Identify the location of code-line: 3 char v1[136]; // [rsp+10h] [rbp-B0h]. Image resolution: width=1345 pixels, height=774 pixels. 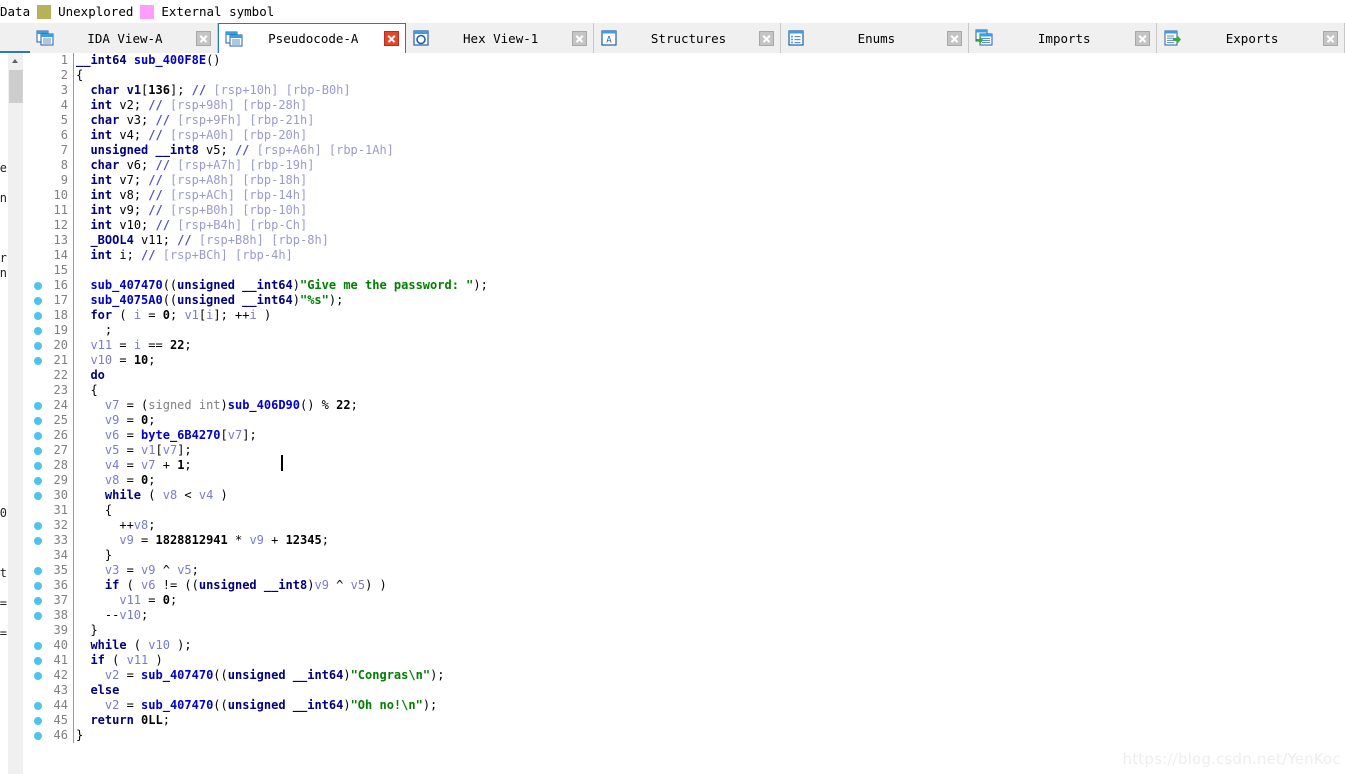
(684, 90).